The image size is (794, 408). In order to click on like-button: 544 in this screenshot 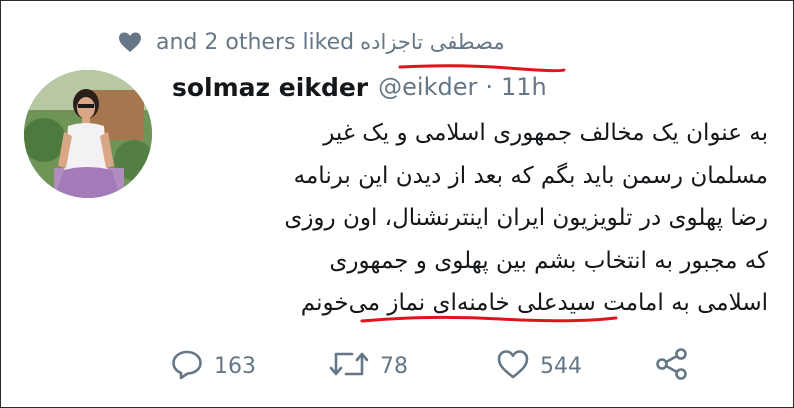, I will do `click(539, 366)`.